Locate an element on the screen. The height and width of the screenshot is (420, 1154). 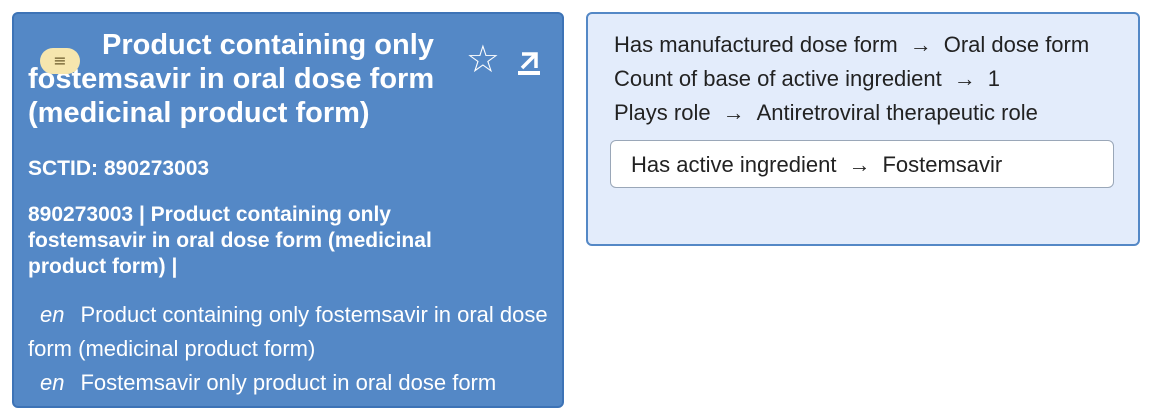
attribute-name: Has active ingredient is located at coordinates (733, 164).